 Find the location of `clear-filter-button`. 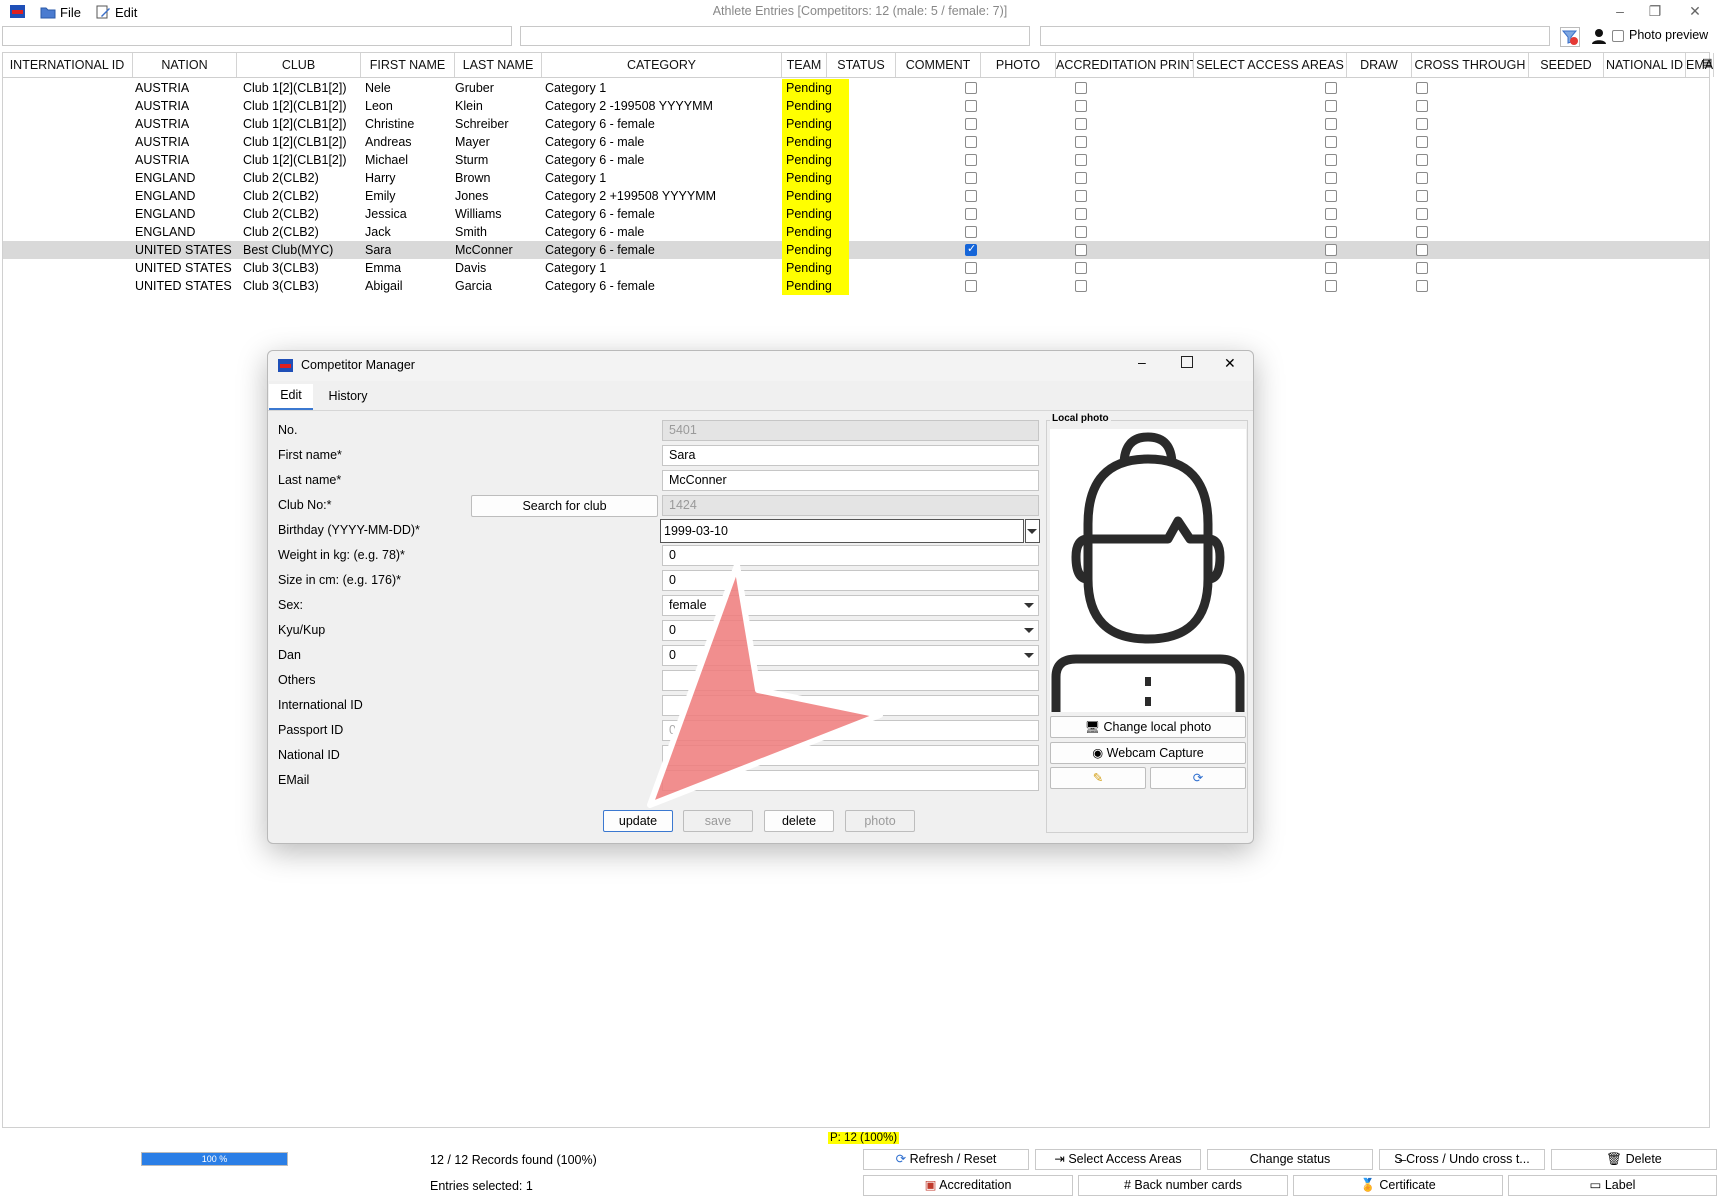

clear-filter-button is located at coordinates (1570, 37).